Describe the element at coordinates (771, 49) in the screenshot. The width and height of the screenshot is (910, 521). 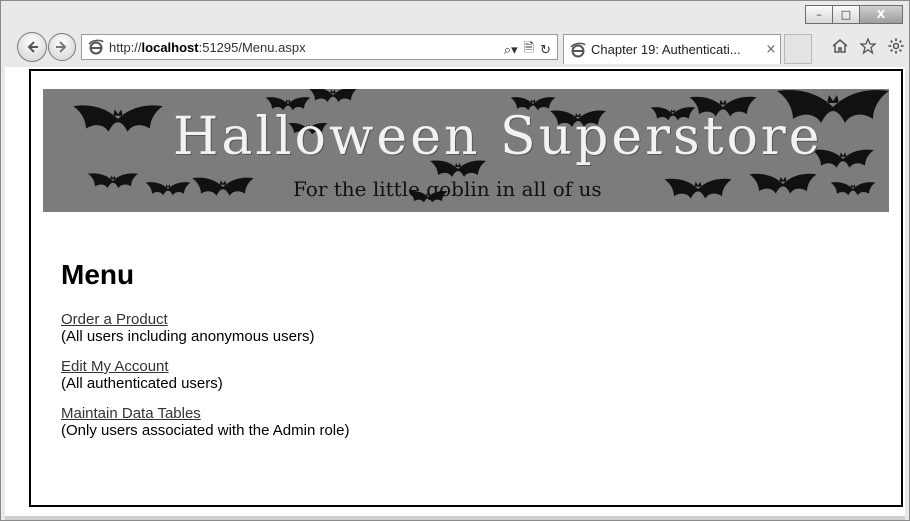
I see `tab-close-icon: ×` at that location.